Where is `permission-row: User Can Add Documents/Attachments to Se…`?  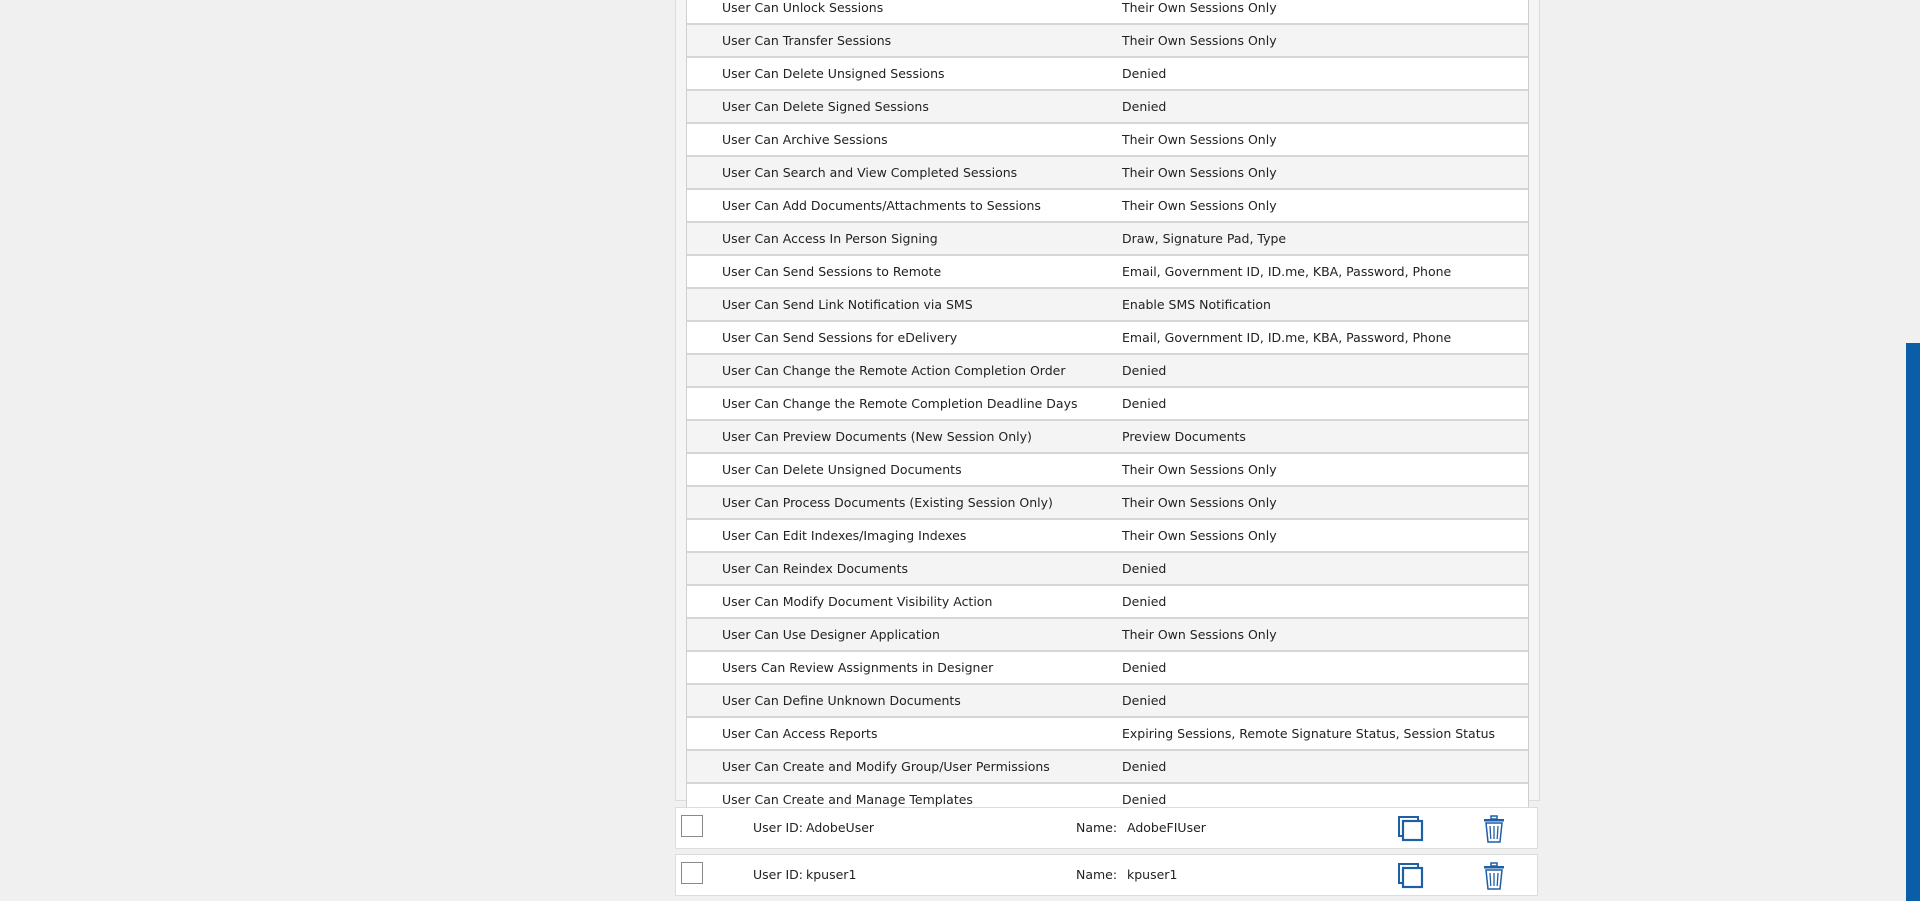
permission-row: User Can Add Documents/Attachments to Se… is located at coordinates (1107, 206).